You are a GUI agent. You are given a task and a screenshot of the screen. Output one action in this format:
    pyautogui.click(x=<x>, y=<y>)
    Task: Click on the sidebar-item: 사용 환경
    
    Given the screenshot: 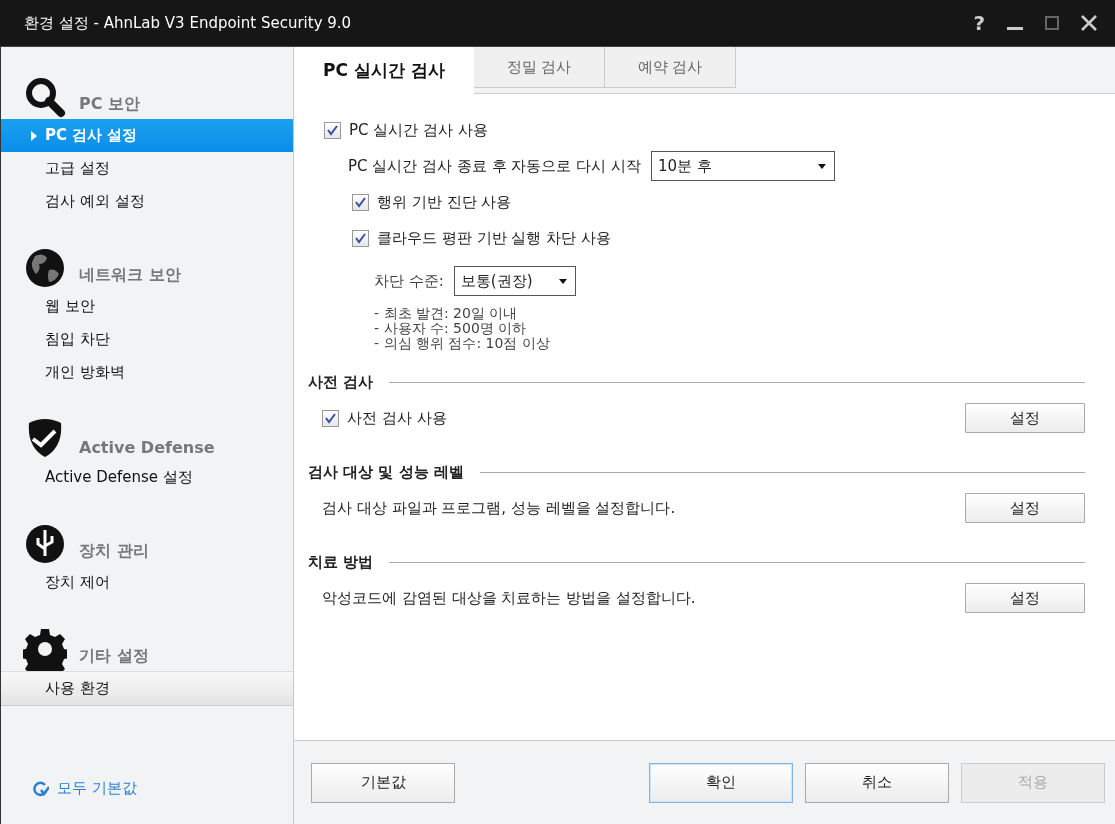 What is the action you would take?
    pyautogui.click(x=147, y=688)
    